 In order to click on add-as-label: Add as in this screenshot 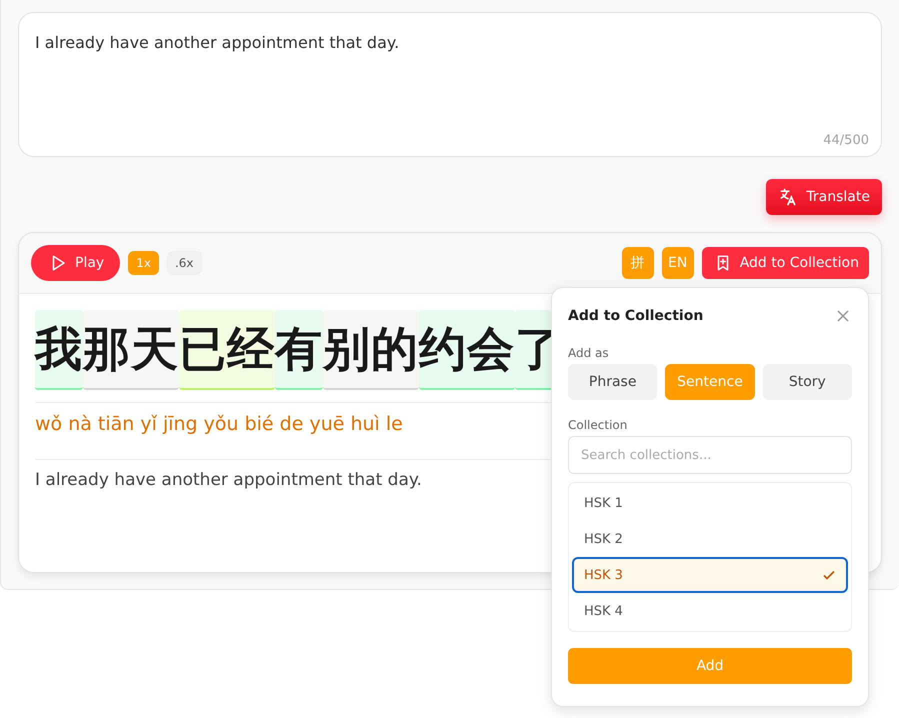, I will do `click(589, 353)`.